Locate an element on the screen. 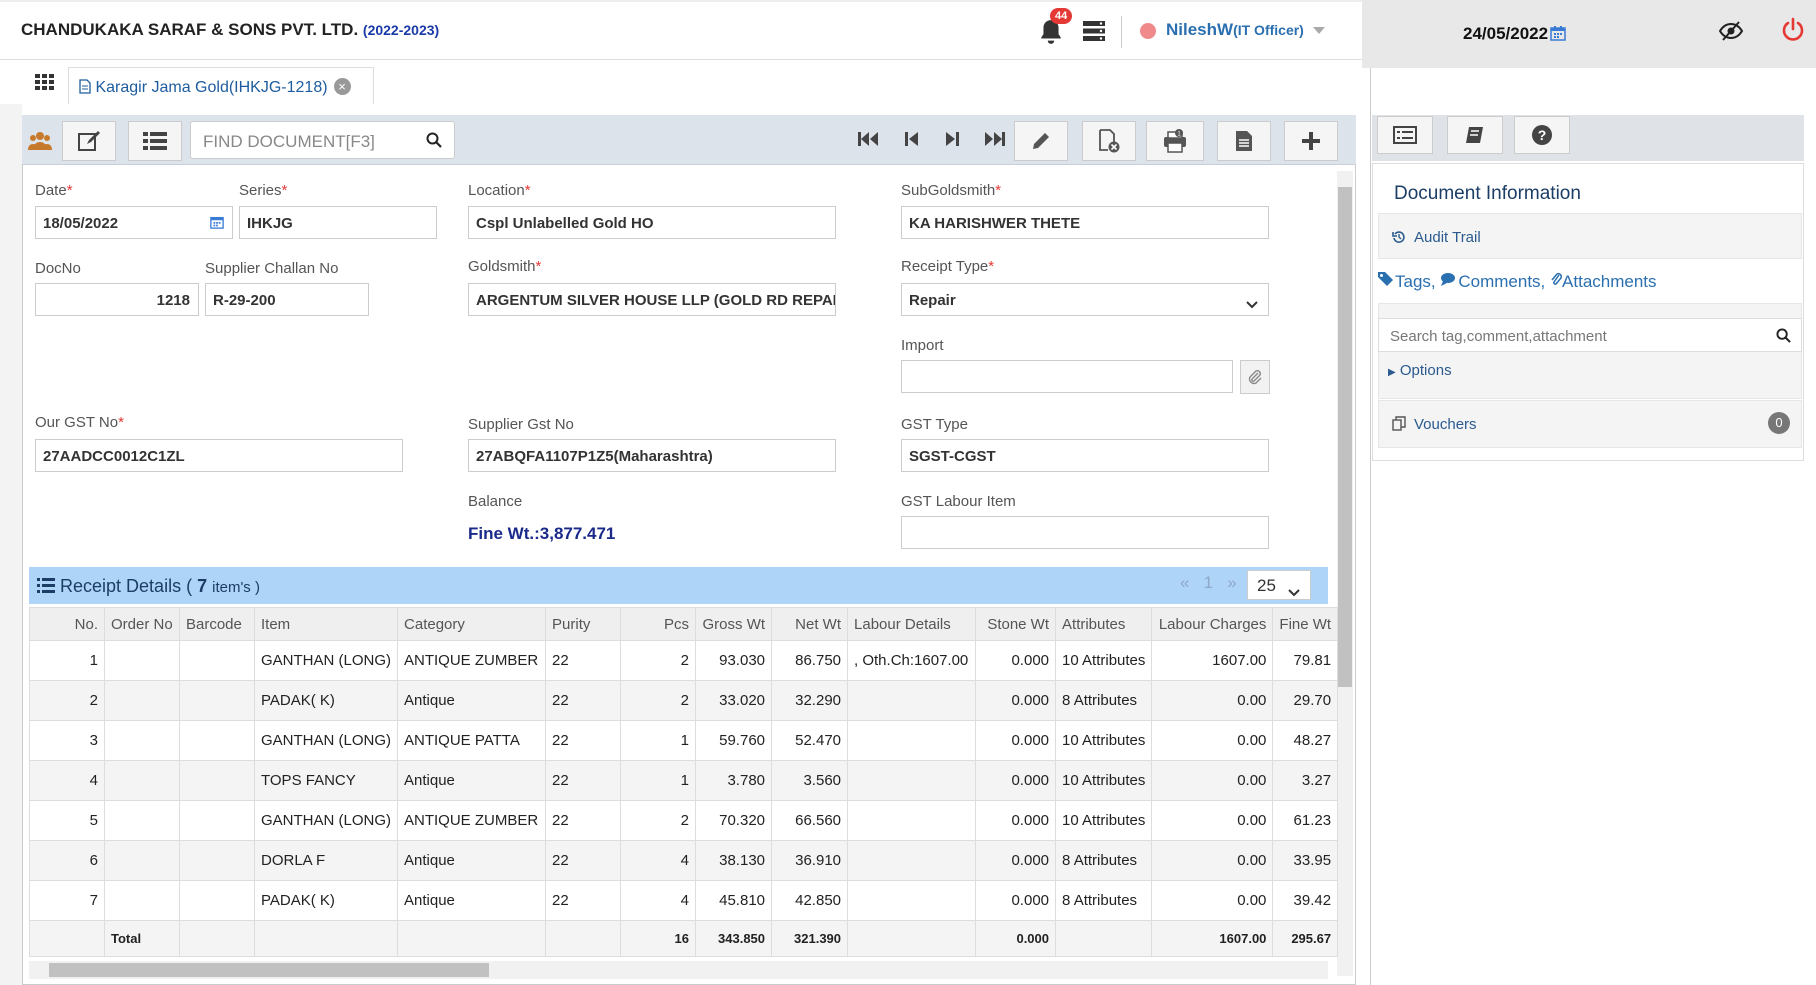 This screenshot has height=985, width=1816. sidebar-book-button is located at coordinates (1475, 135).